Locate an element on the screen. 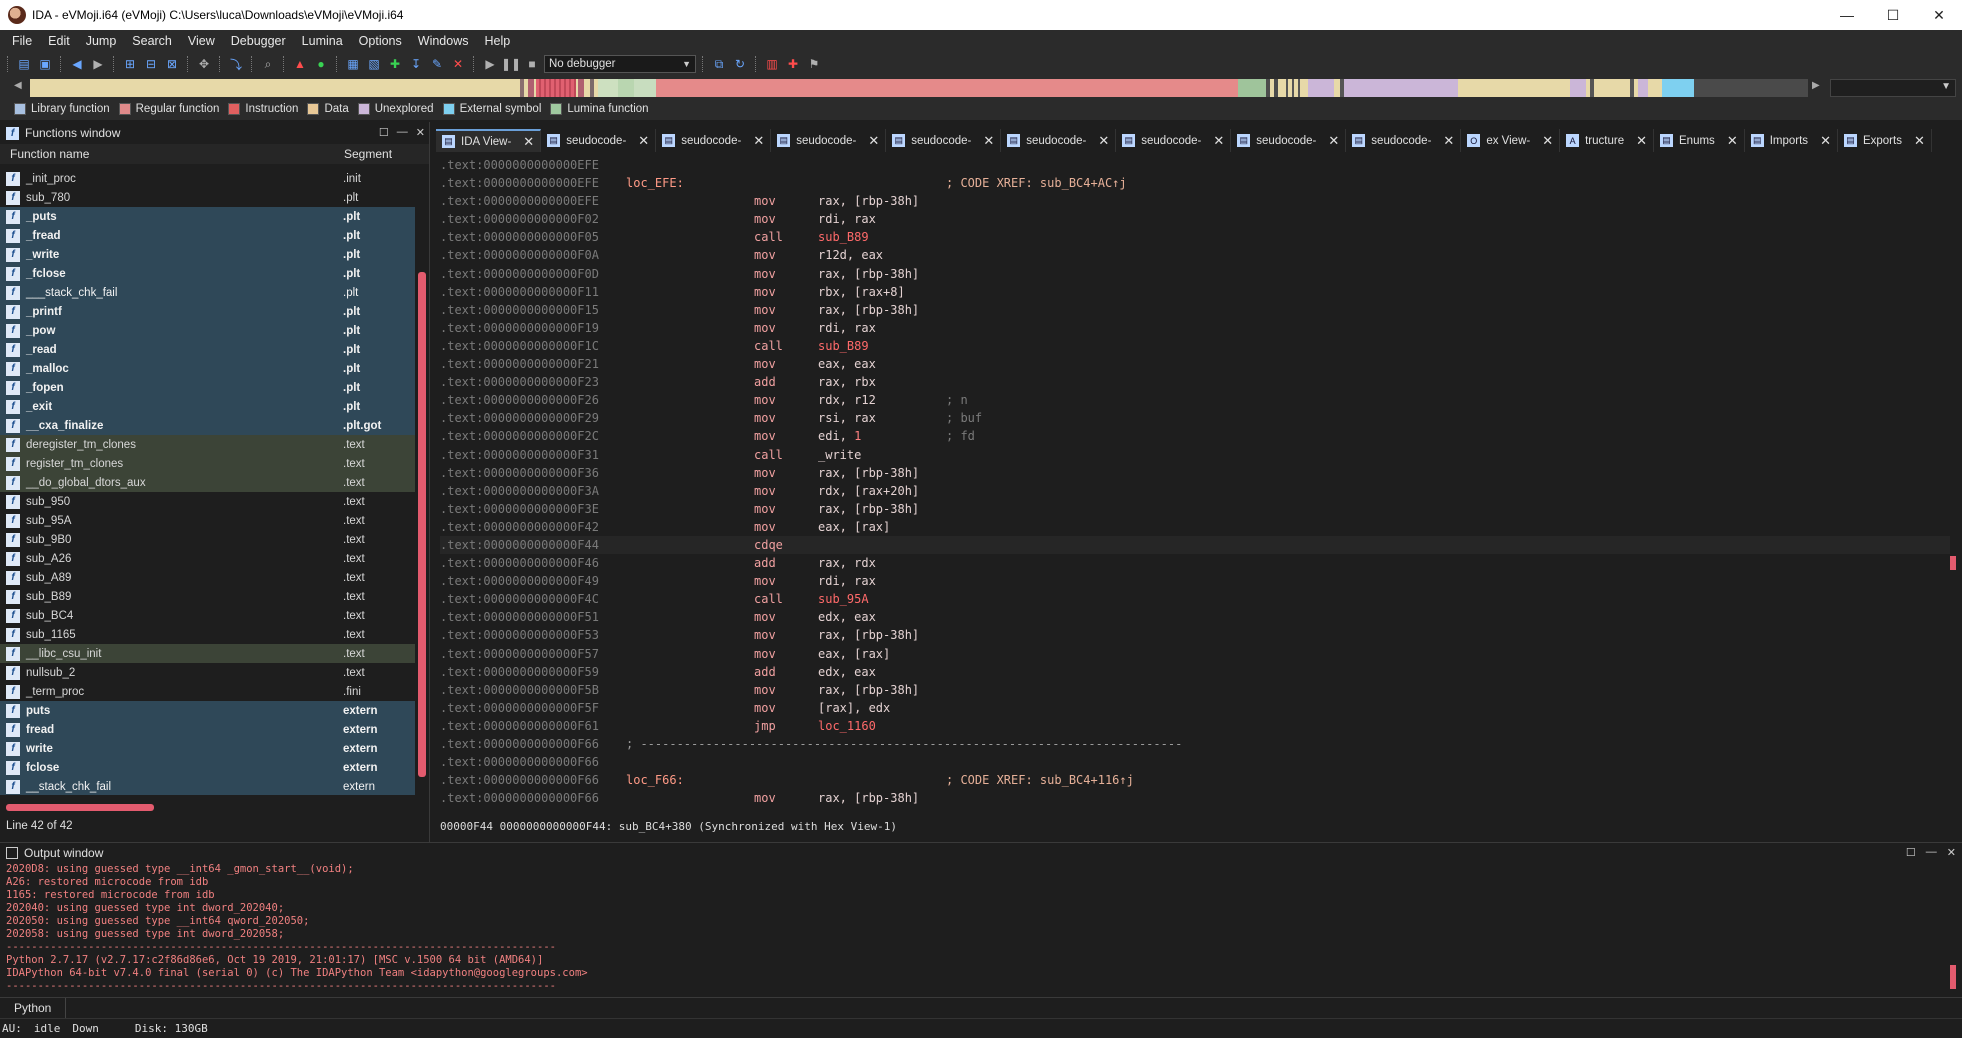 This screenshot has width=1962, height=1038. tab-structure: Atructure ✕ is located at coordinates (1607, 140).